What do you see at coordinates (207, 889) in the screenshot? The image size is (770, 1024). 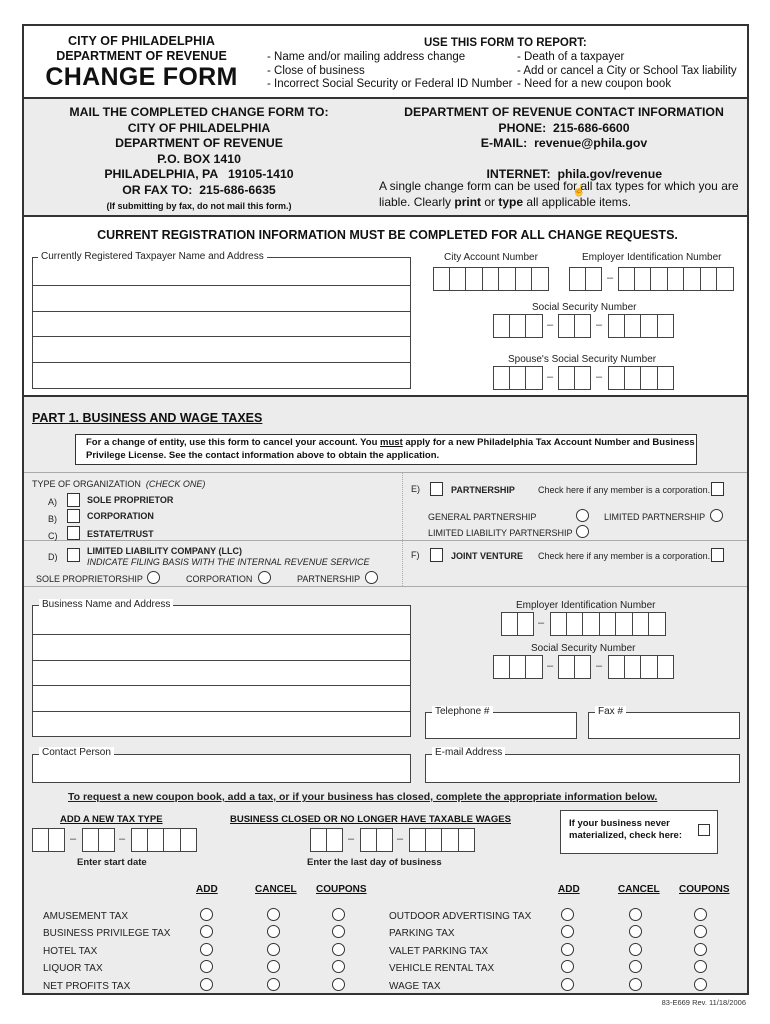 I see `col-header-add: ADD` at bounding box center [207, 889].